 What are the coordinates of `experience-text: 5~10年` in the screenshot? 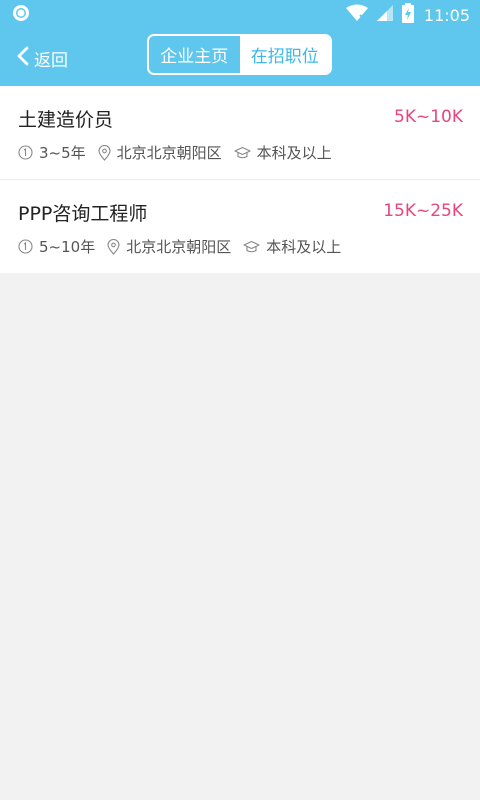 It's located at (67, 247).